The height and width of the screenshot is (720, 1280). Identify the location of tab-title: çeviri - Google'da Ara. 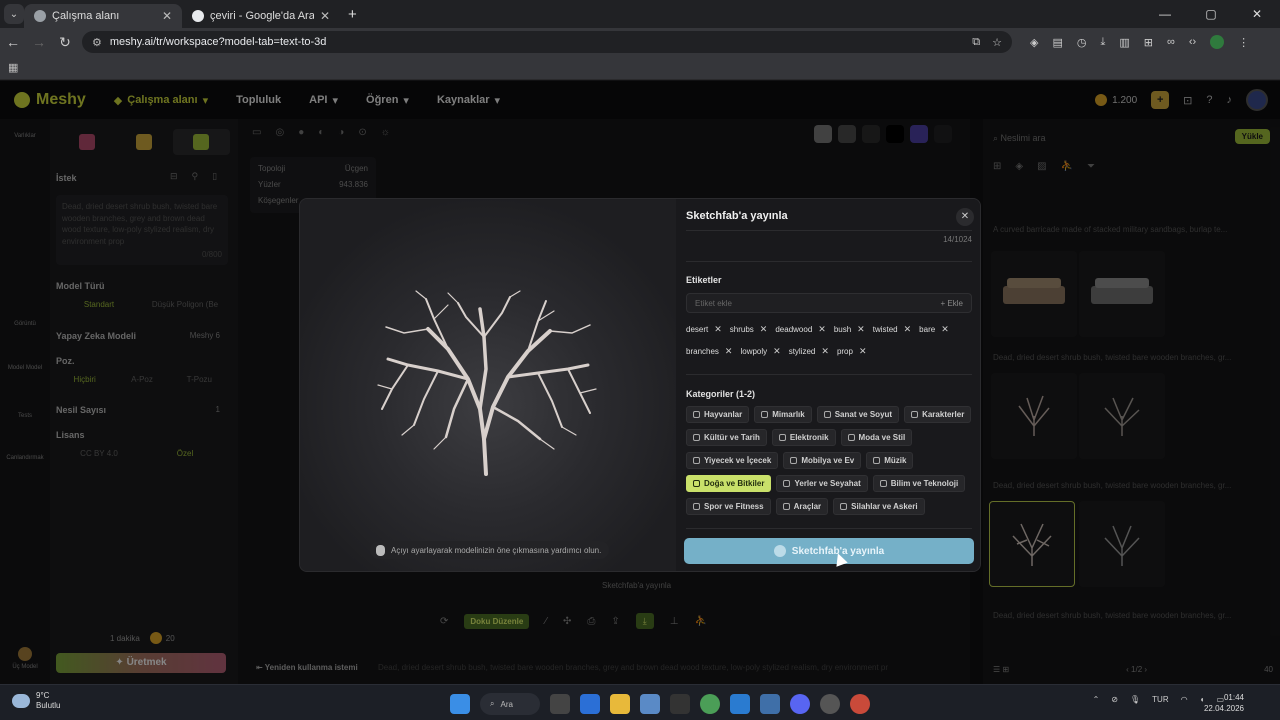
(262, 16).